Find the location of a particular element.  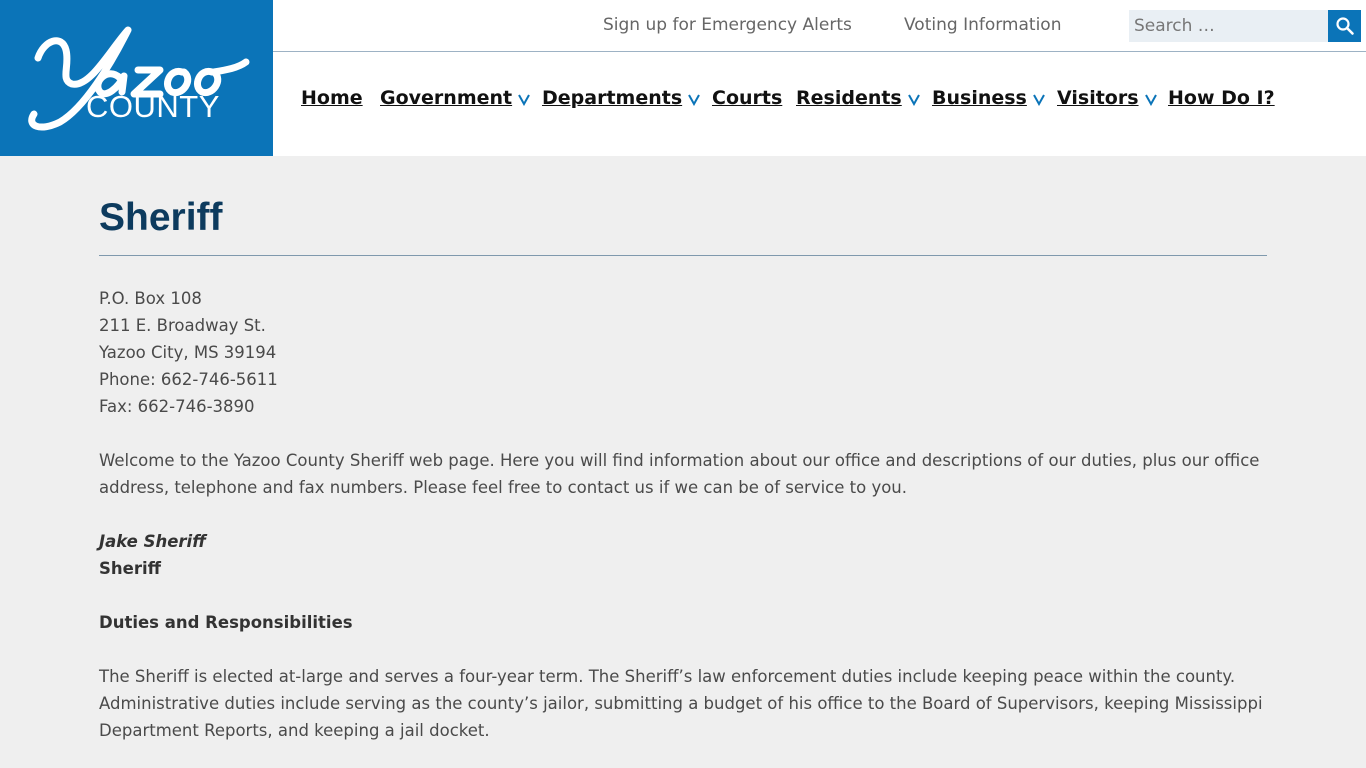

nav-item-label: Residents is located at coordinates (849, 98).